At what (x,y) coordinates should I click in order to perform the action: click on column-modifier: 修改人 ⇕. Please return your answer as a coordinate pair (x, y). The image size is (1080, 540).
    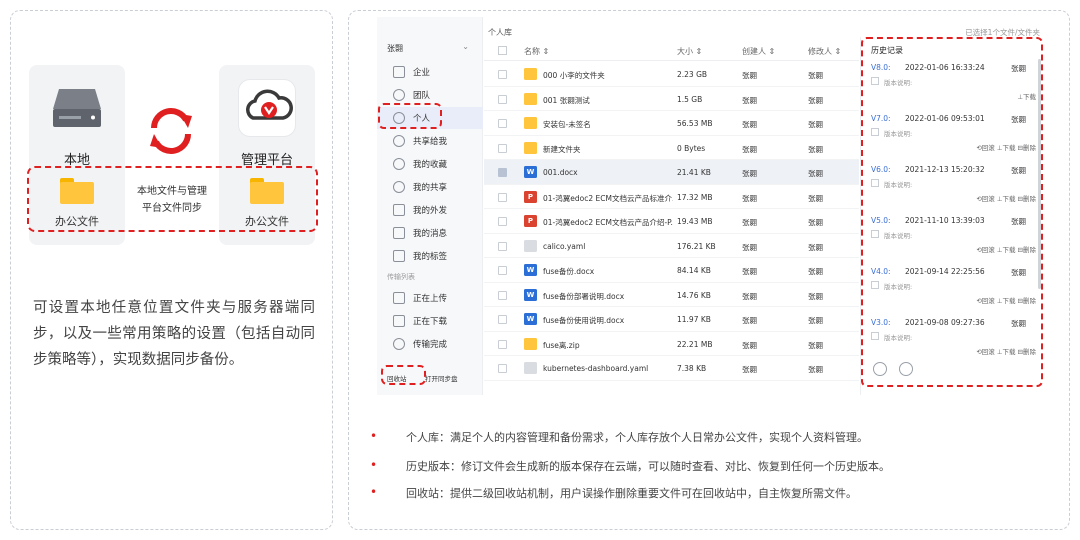
    Looking at the image, I should click on (824, 51).